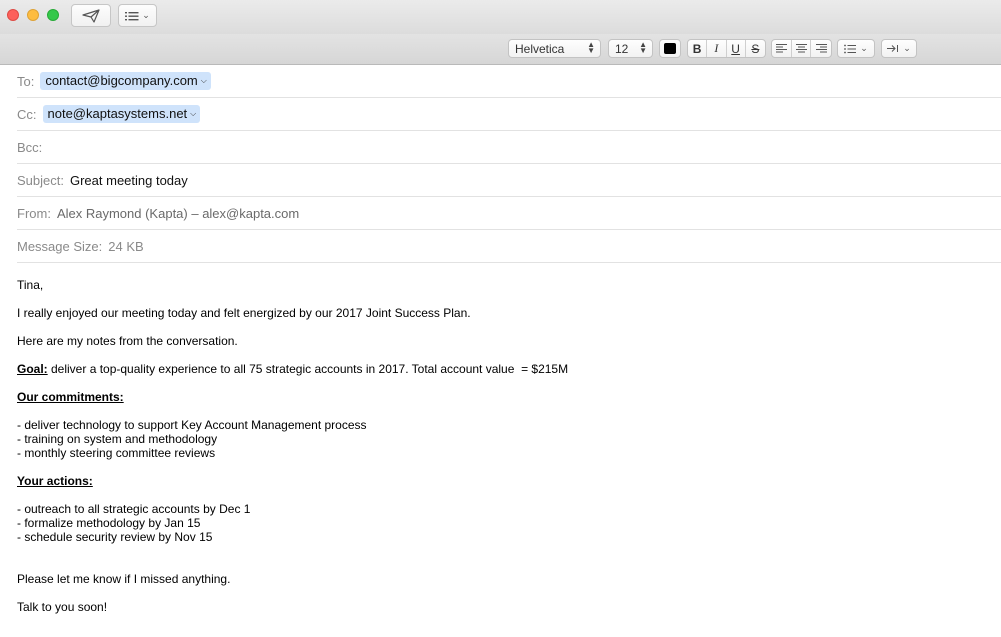  I want to click on text-color-button, so click(670, 48).